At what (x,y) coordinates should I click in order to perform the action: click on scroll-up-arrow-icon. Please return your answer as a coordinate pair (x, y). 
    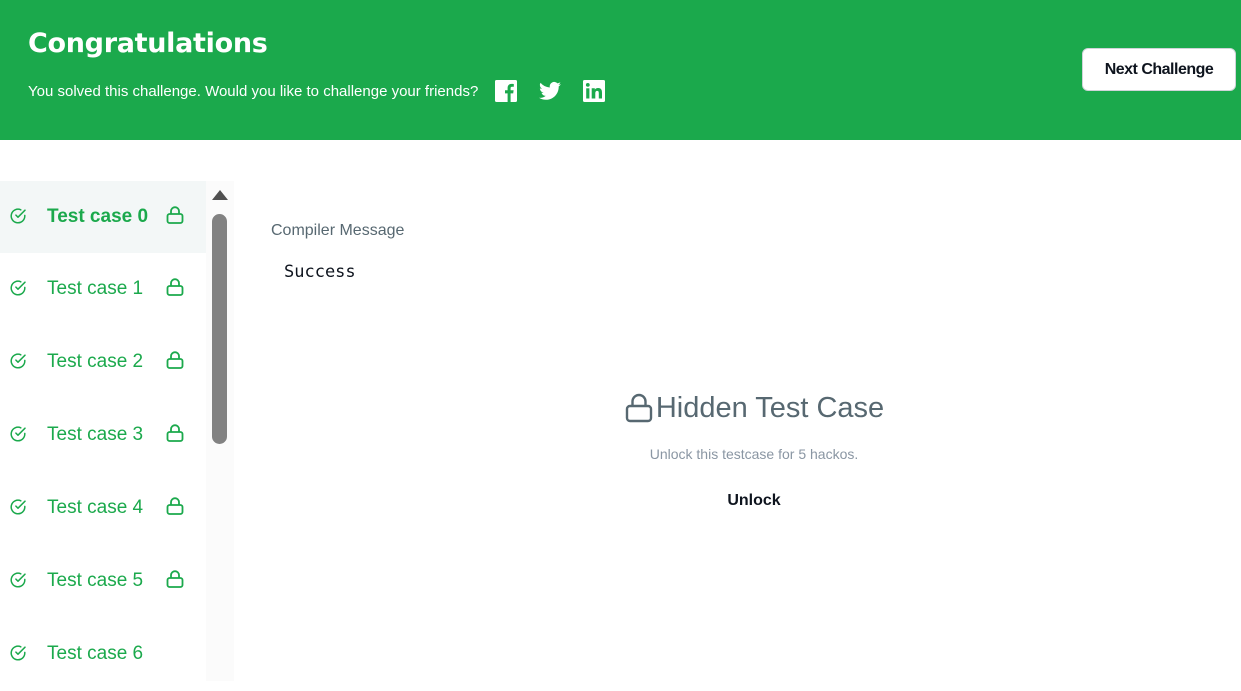
    Looking at the image, I should click on (220, 195).